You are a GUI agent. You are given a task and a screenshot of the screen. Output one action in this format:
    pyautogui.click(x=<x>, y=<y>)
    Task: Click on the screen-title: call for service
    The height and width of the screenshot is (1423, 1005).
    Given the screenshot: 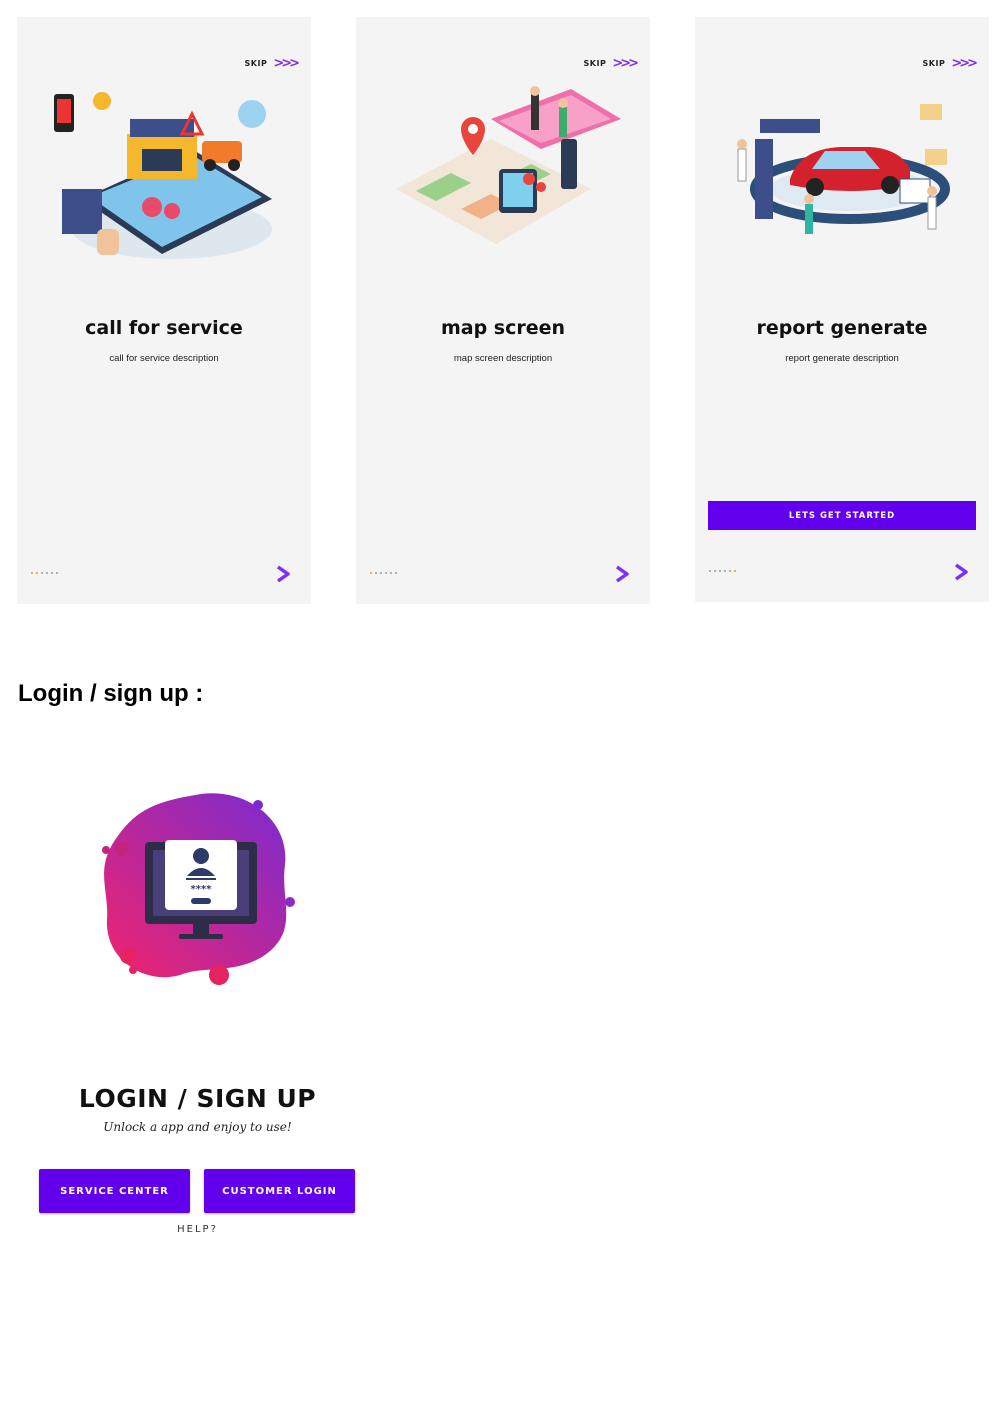 What is the action you would take?
    pyautogui.click(x=164, y=328)
    